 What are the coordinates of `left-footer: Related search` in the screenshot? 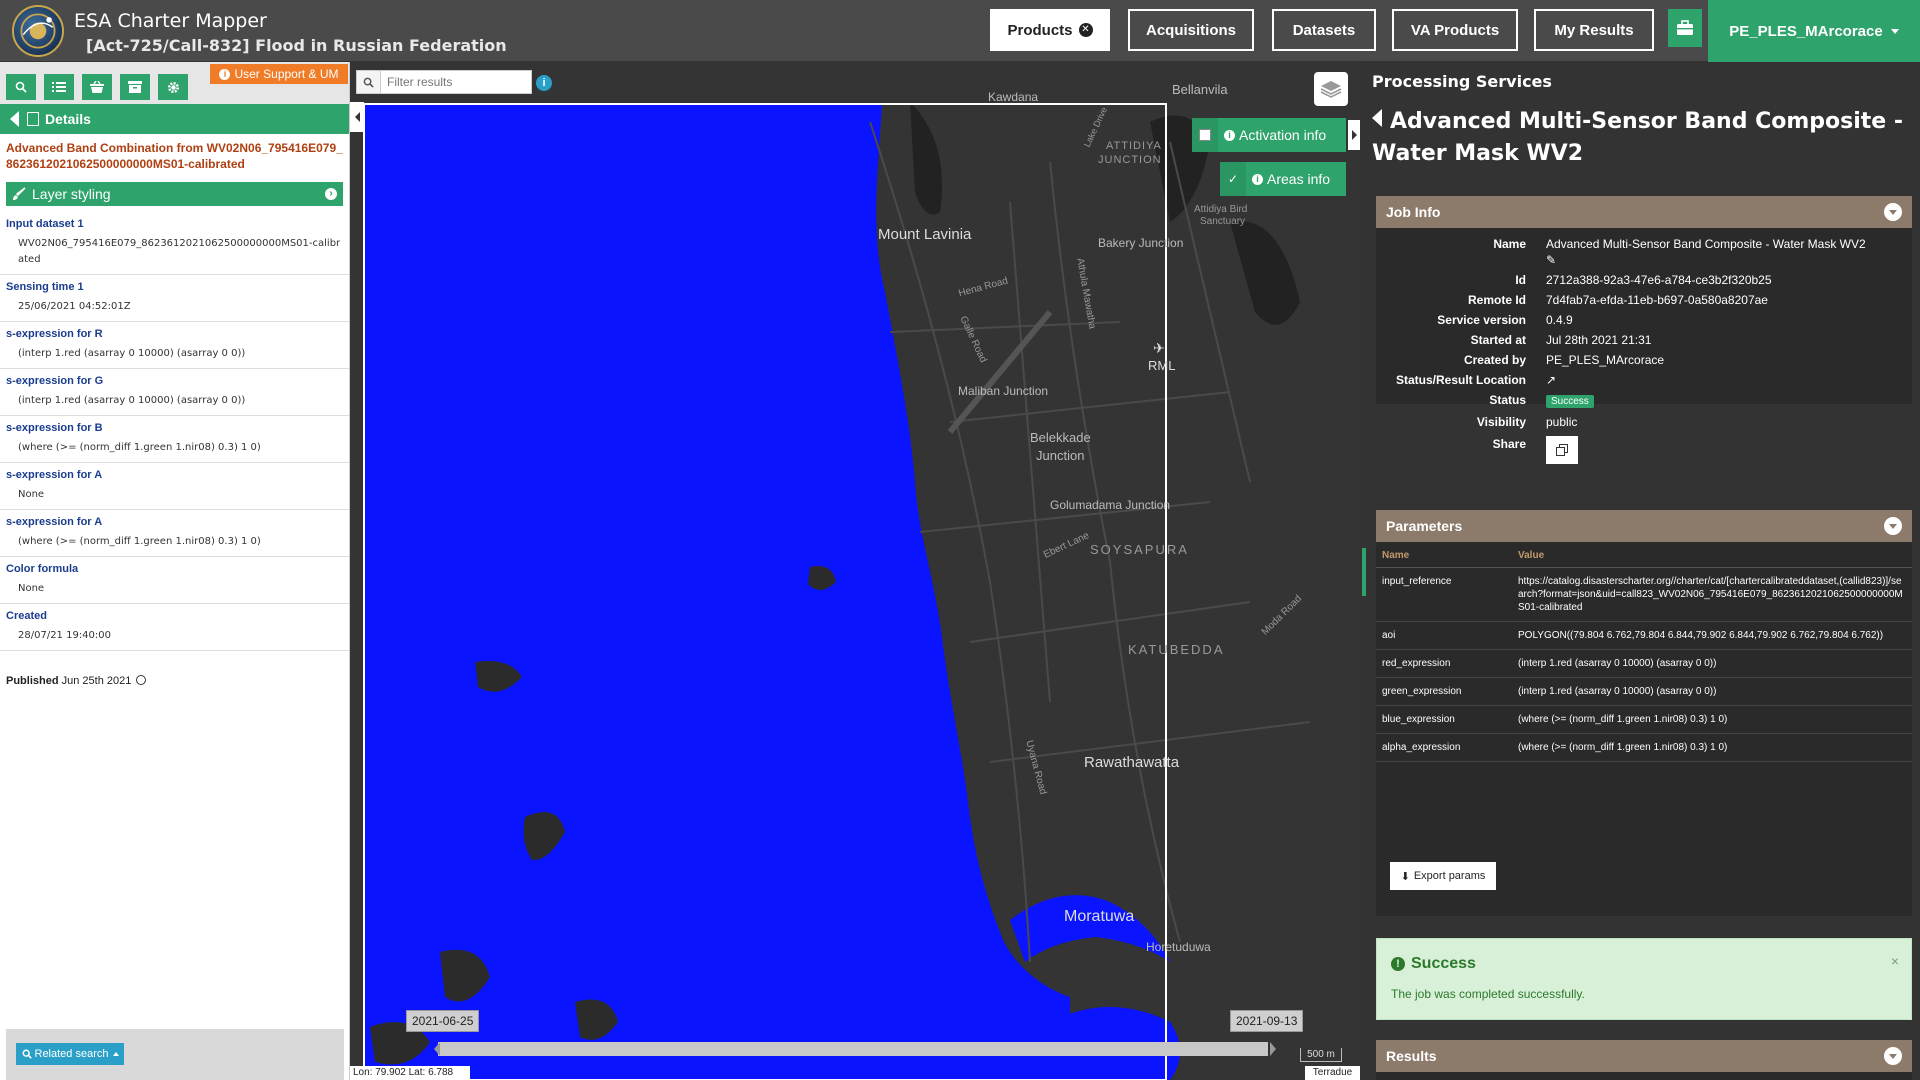 It's located at (175, 1054).